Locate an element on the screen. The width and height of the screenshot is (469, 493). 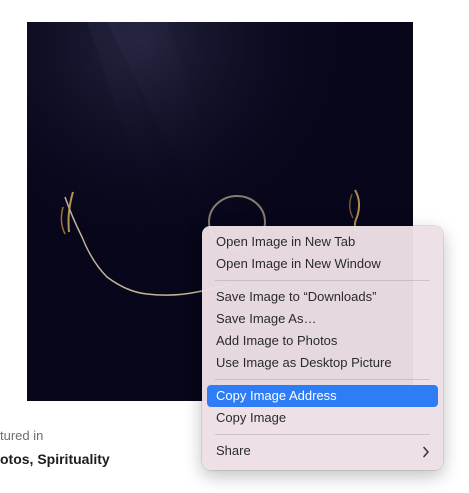
caption-featured-label: tured in is located at coordinates (22, 435).